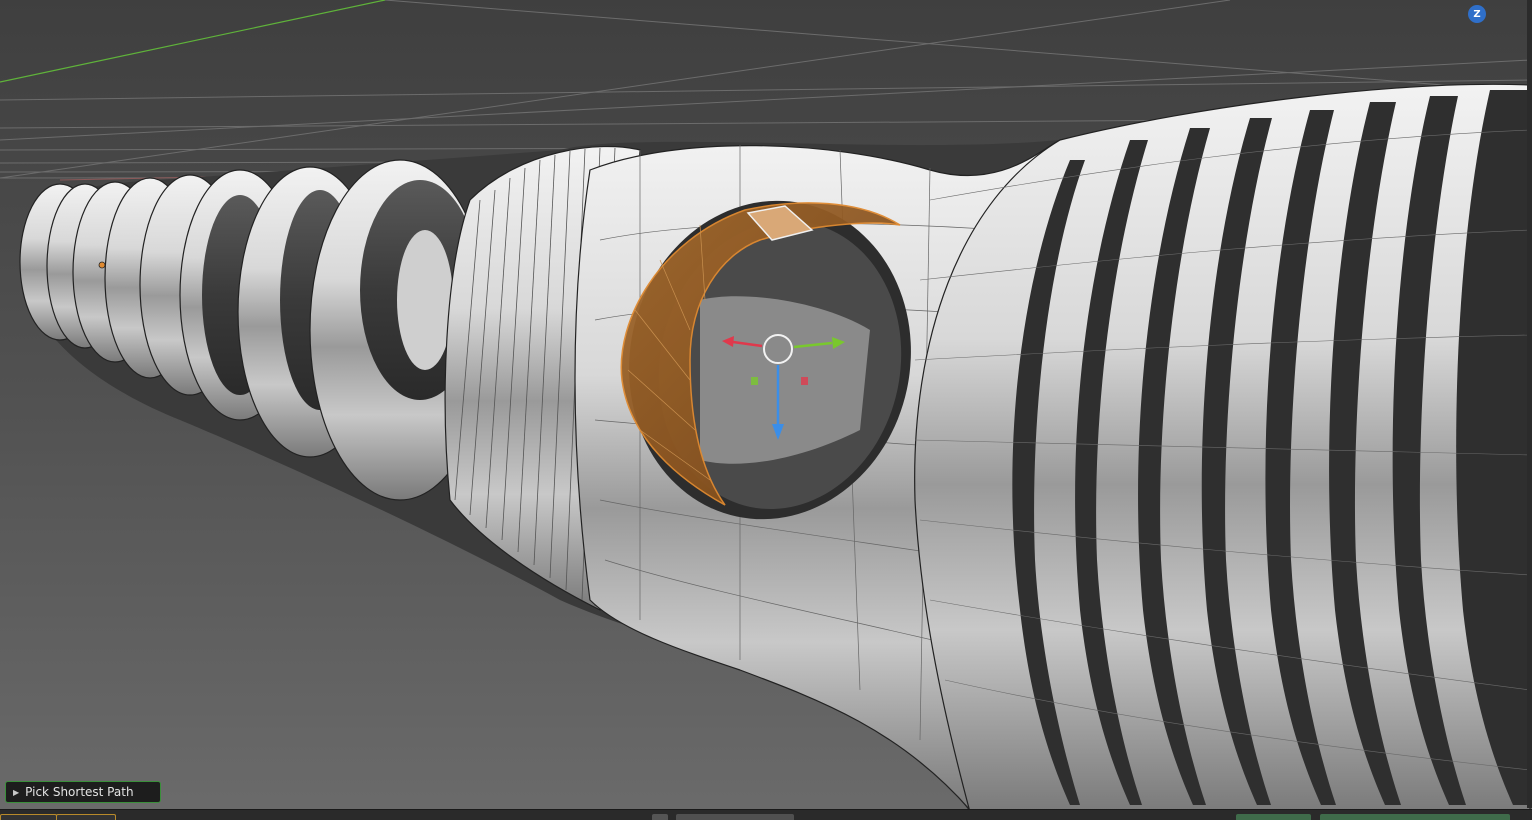  I want to click on z-axis-icon: Z, so click(1477, 14).